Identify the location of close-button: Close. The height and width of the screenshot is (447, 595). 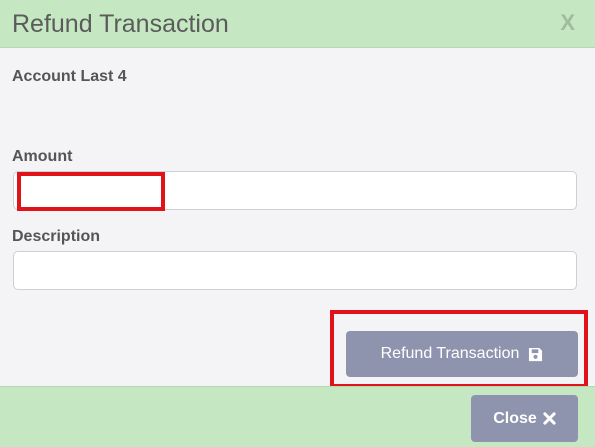
(524, 418).